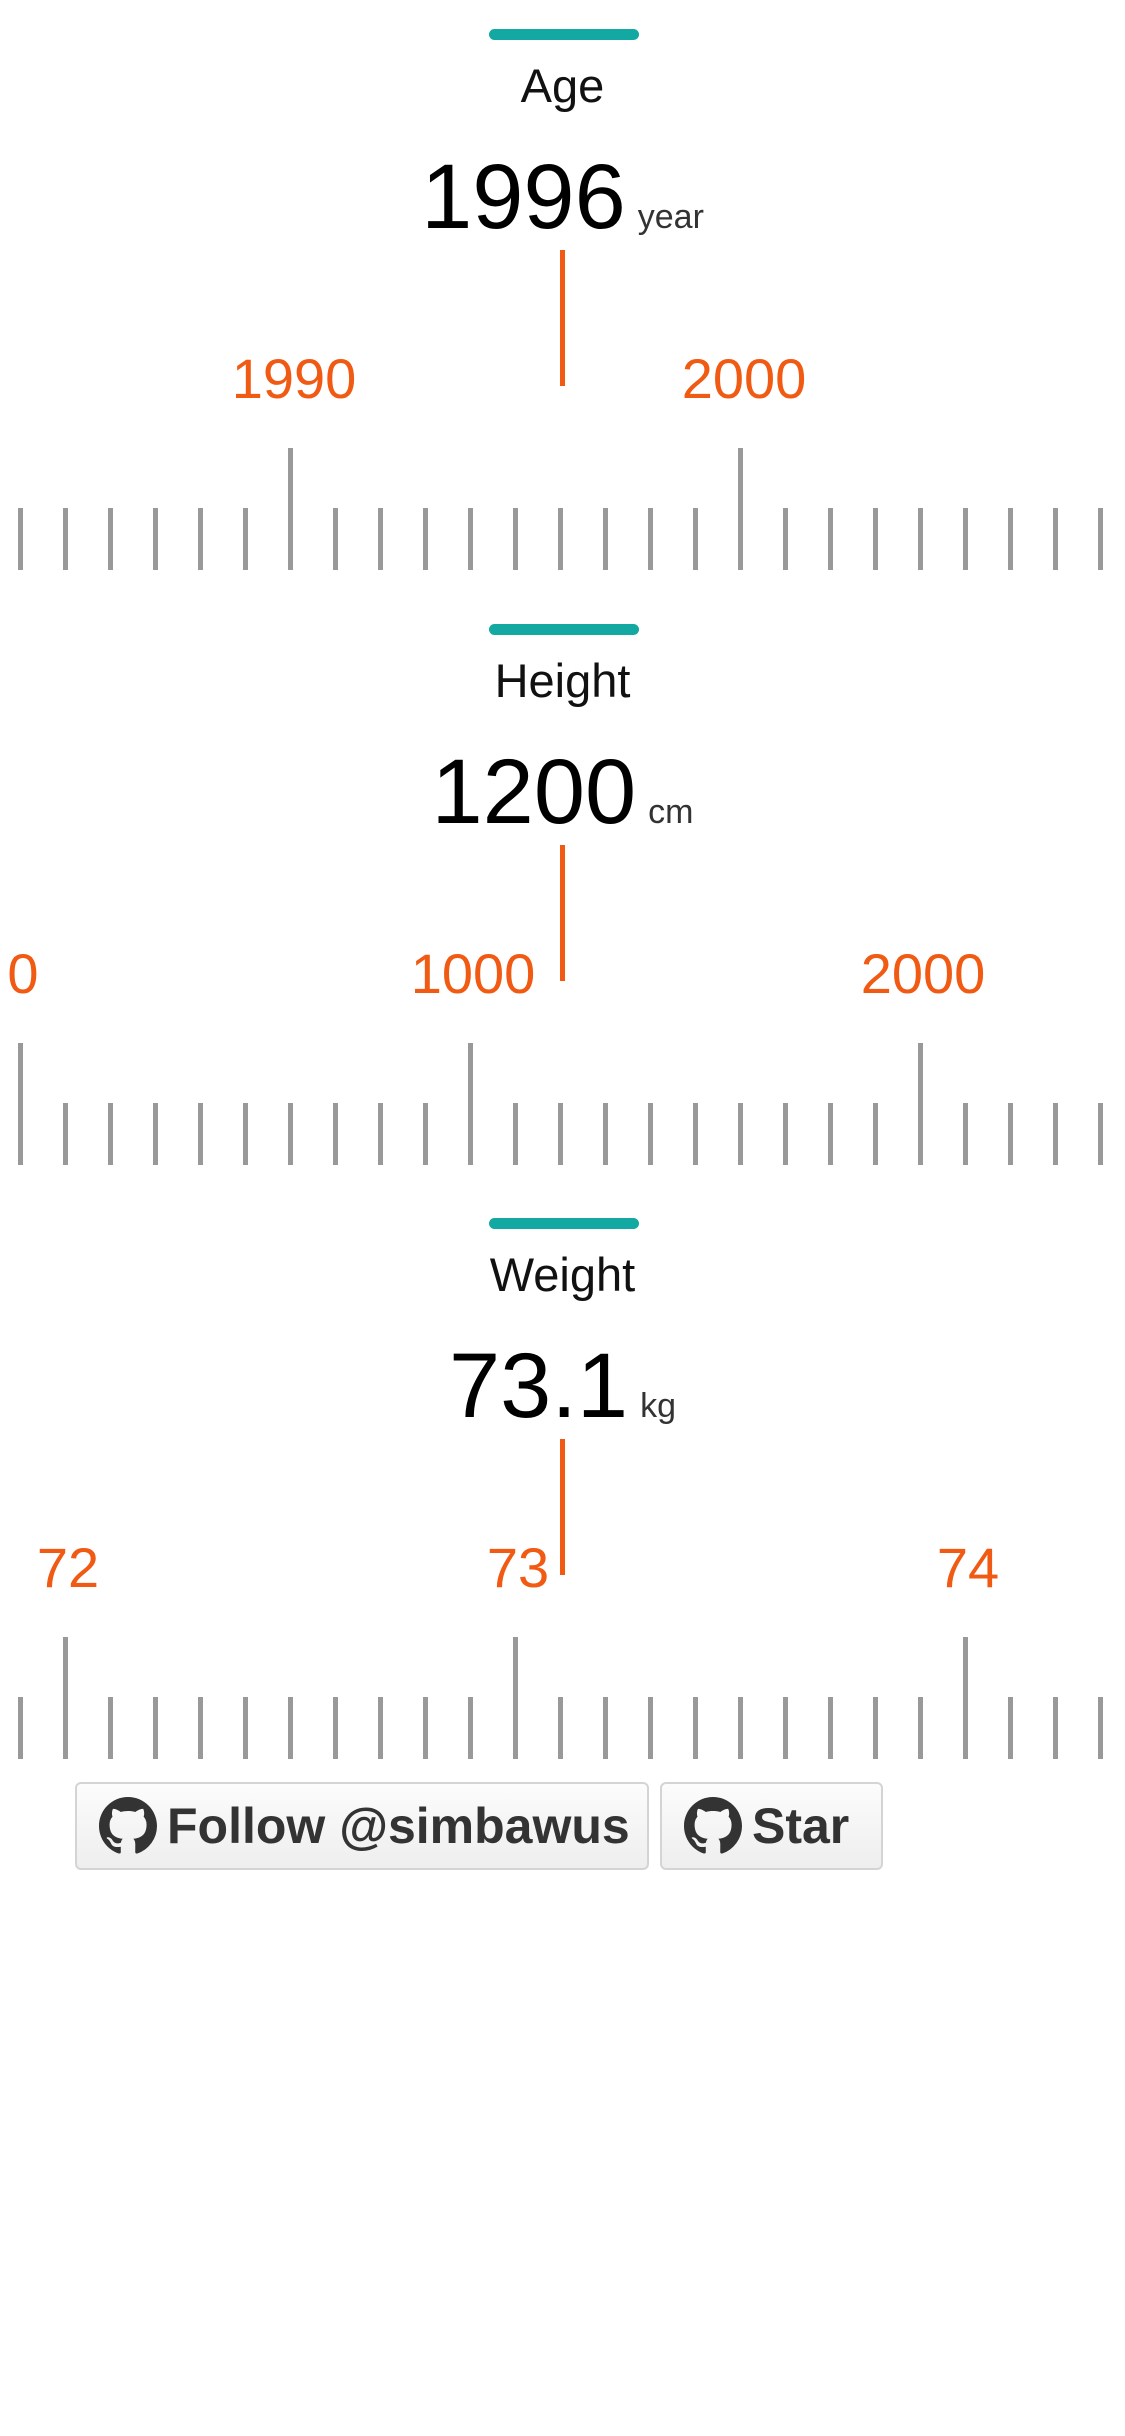 The height and width of the screenshot is (2436, 1125). I want to click on age-pointer, so click(562, 318).